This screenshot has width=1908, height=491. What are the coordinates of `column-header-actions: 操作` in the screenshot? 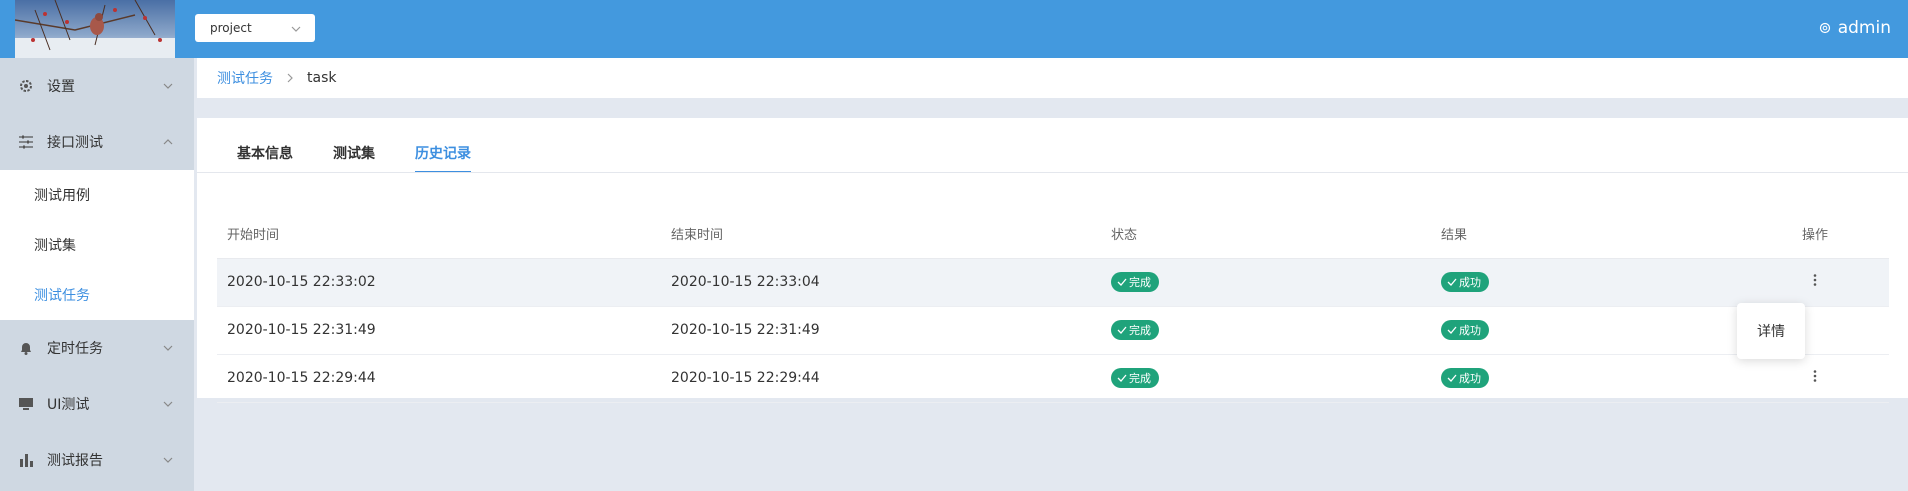 It's located at (1815, 234).